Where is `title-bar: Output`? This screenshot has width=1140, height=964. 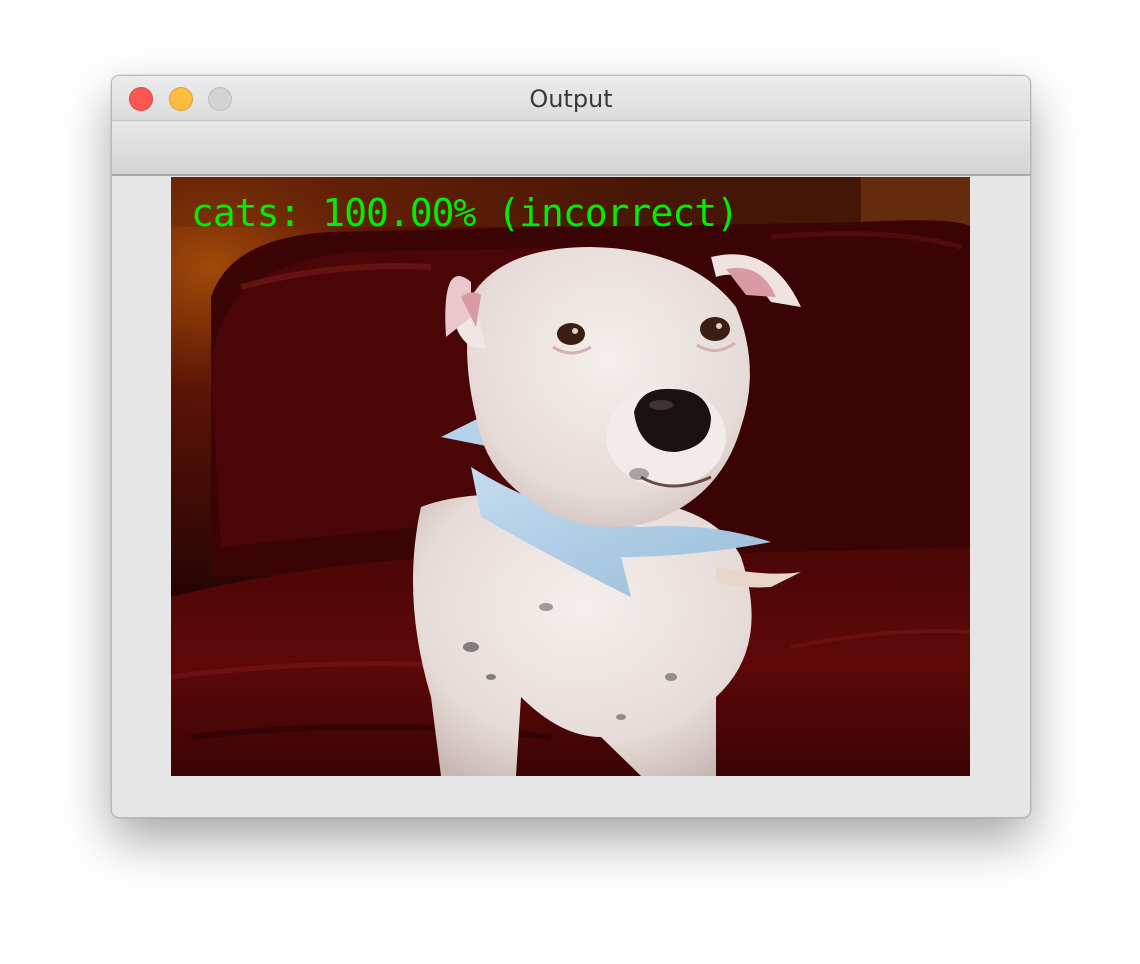
title-bar: Output is located at coordinates (571, 98).